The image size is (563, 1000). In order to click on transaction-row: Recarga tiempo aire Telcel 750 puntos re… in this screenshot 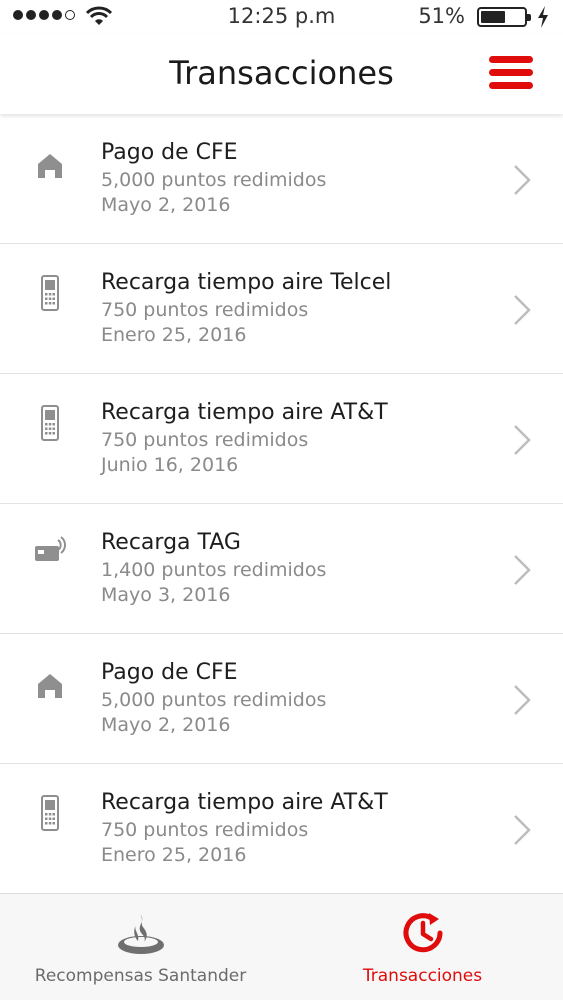, I will do `click(281, 309)`.